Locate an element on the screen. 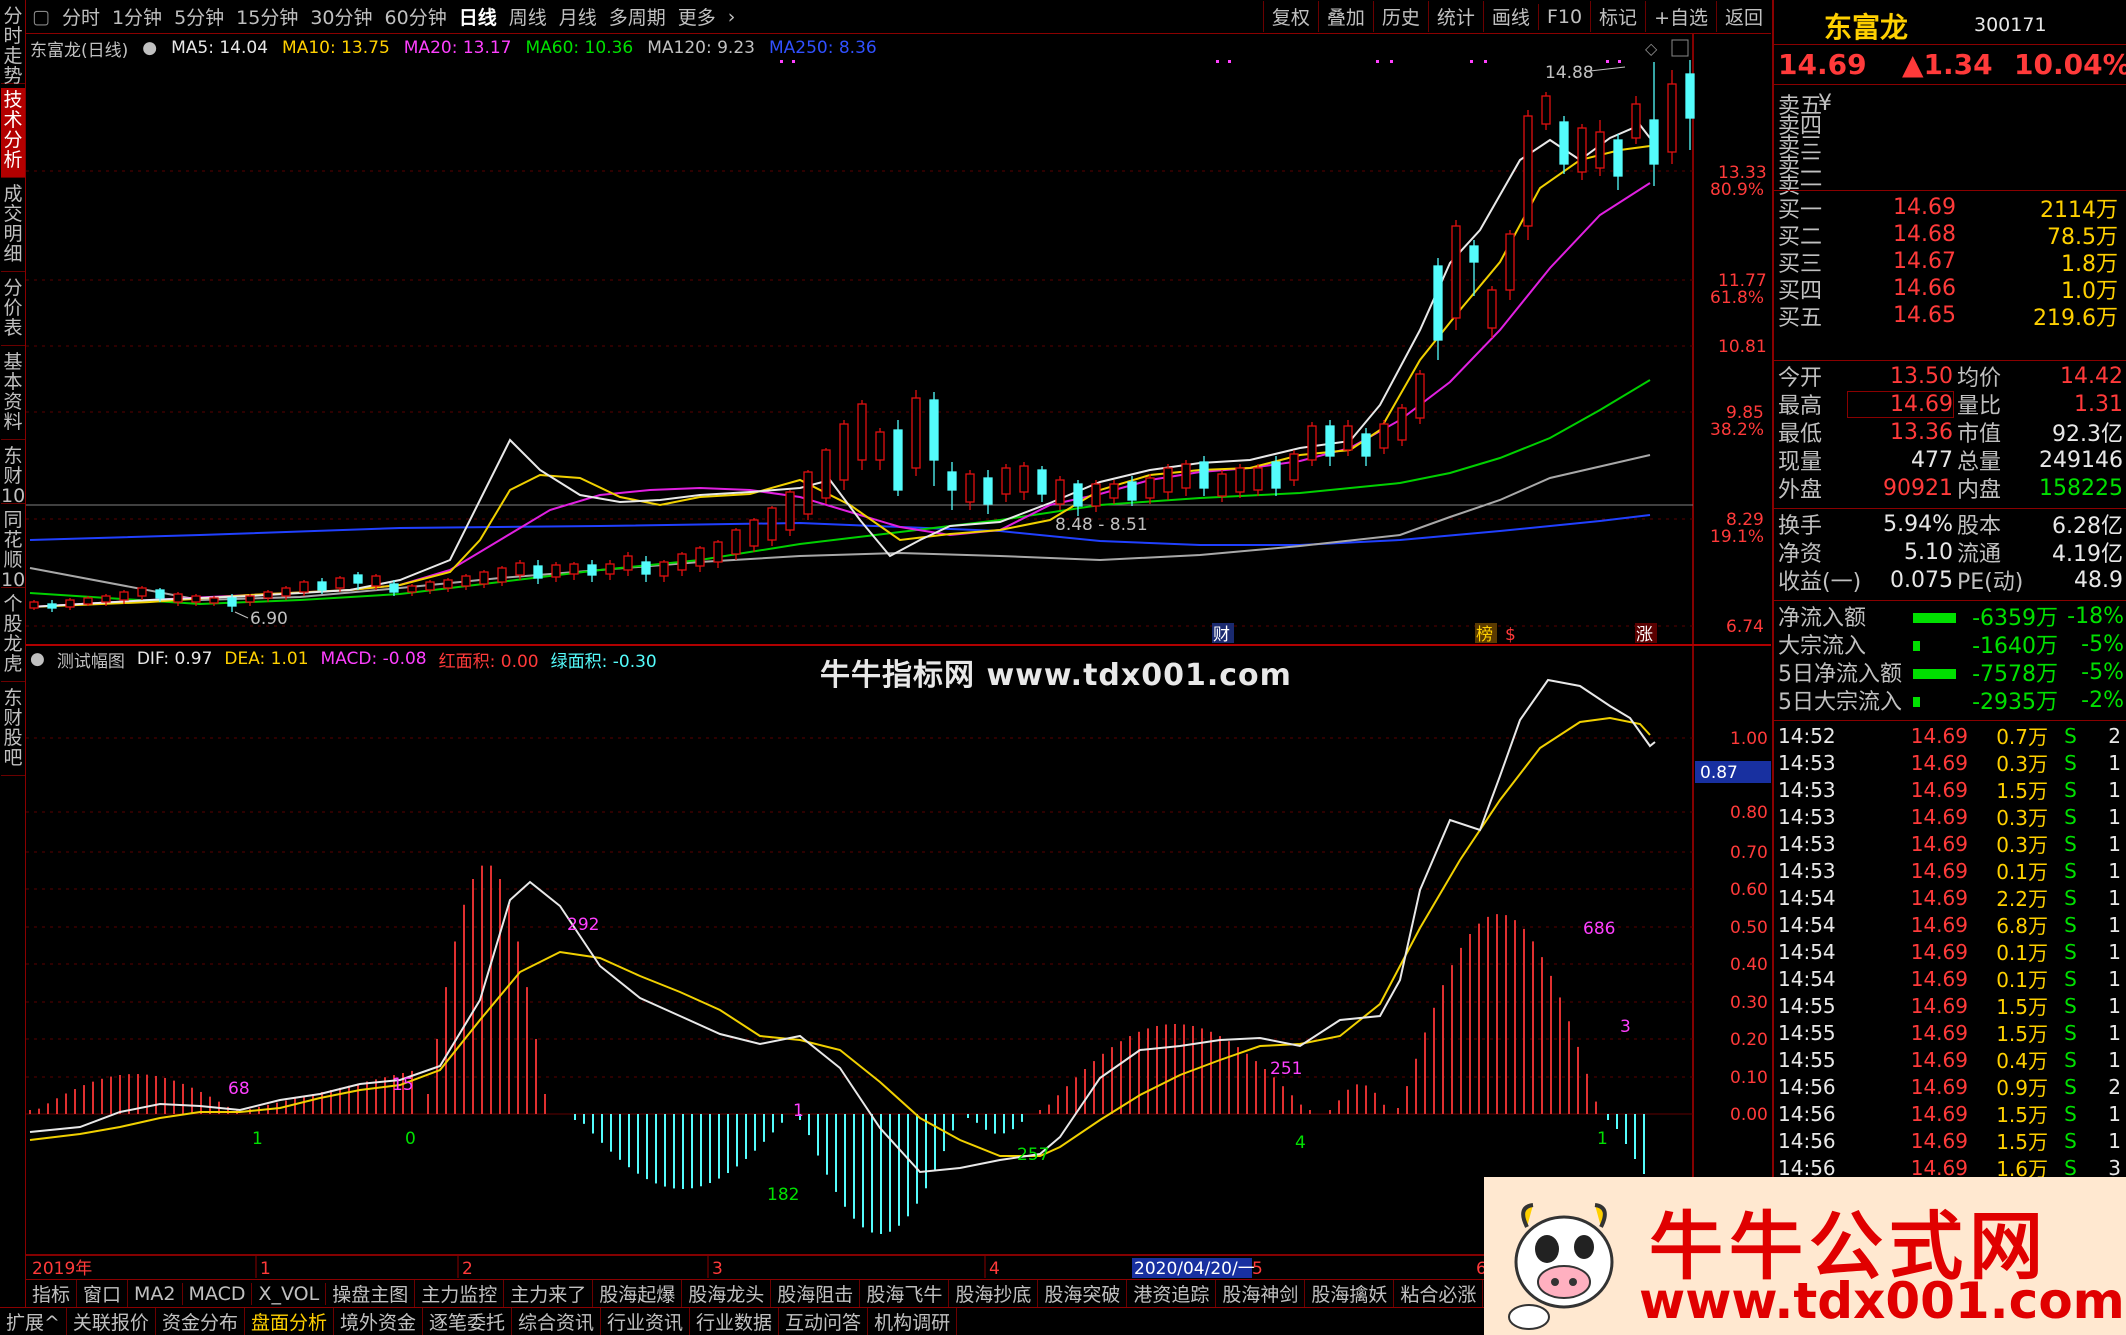  tick-time: 14:53 is located at coordinates (1807, 762).